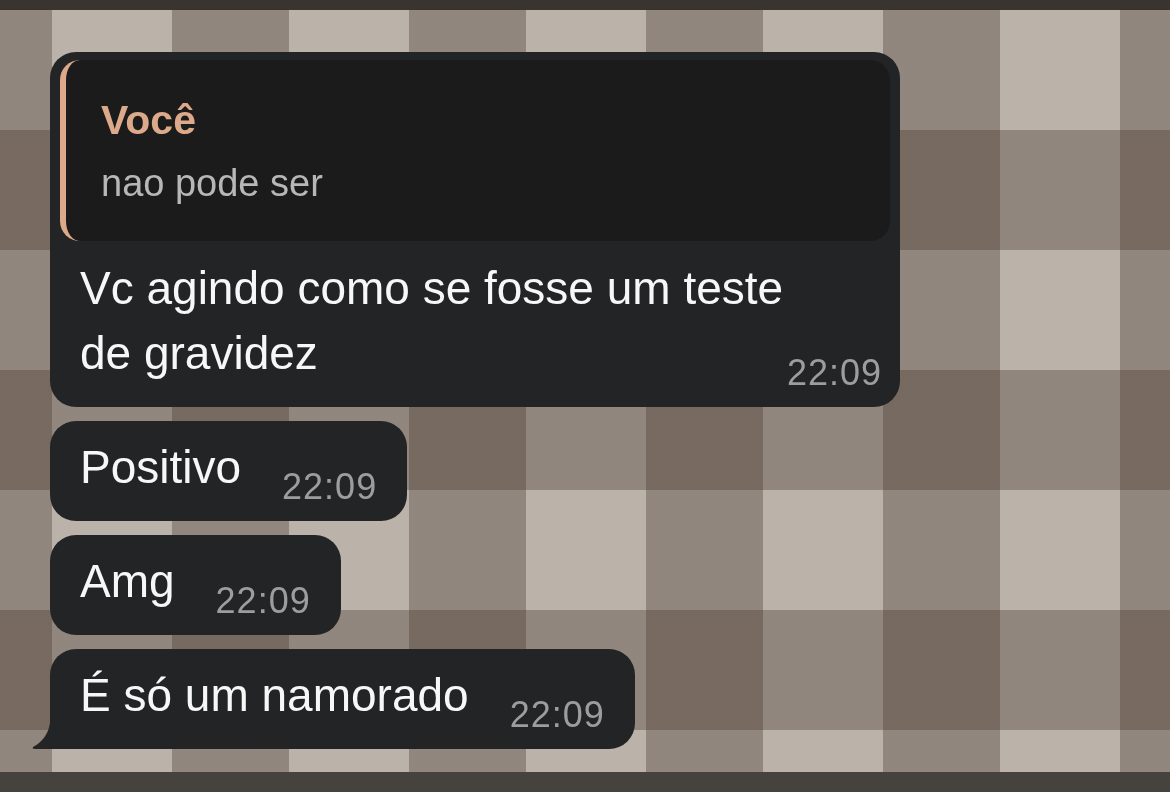 The height and width of the screenshot is (792, 1170). What do you see at coordinates (274, 695) in the screenshot?
I see `message-text: É só um namorado` at bounding box center [274, 695].